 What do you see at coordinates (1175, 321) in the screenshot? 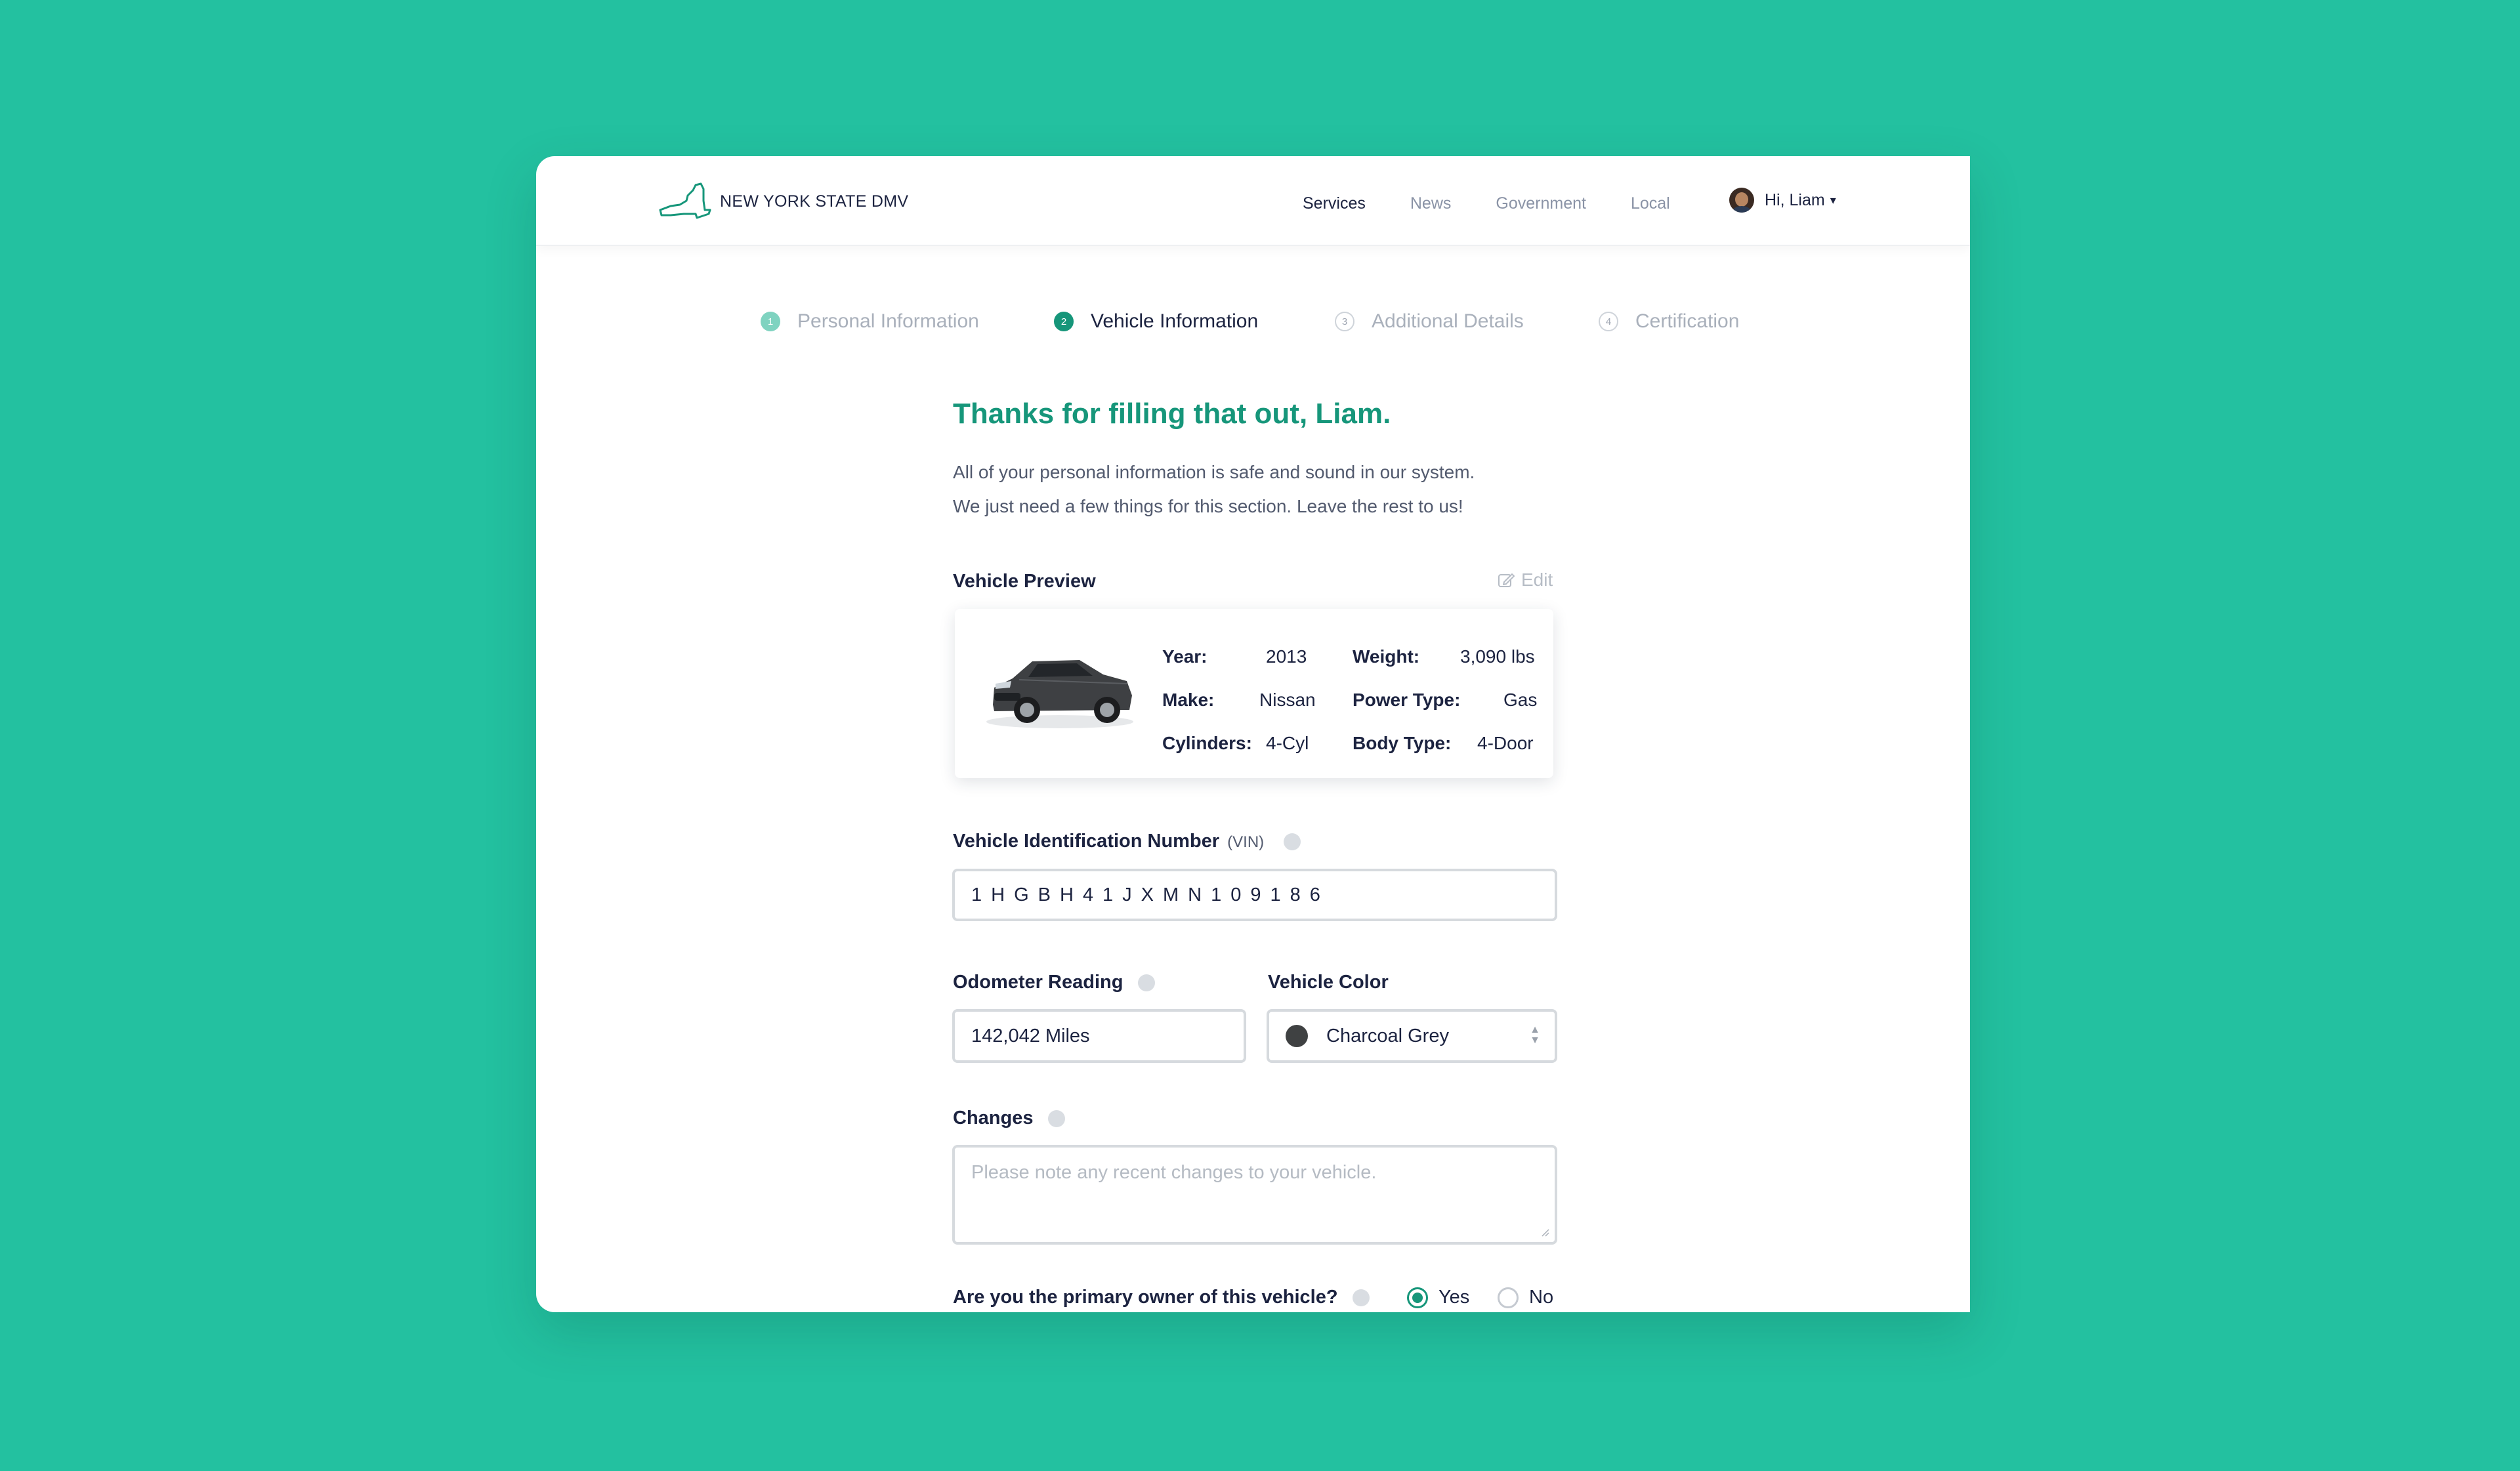
I see `step-label: Vehicle Information` at bounding box center [1175, 321].